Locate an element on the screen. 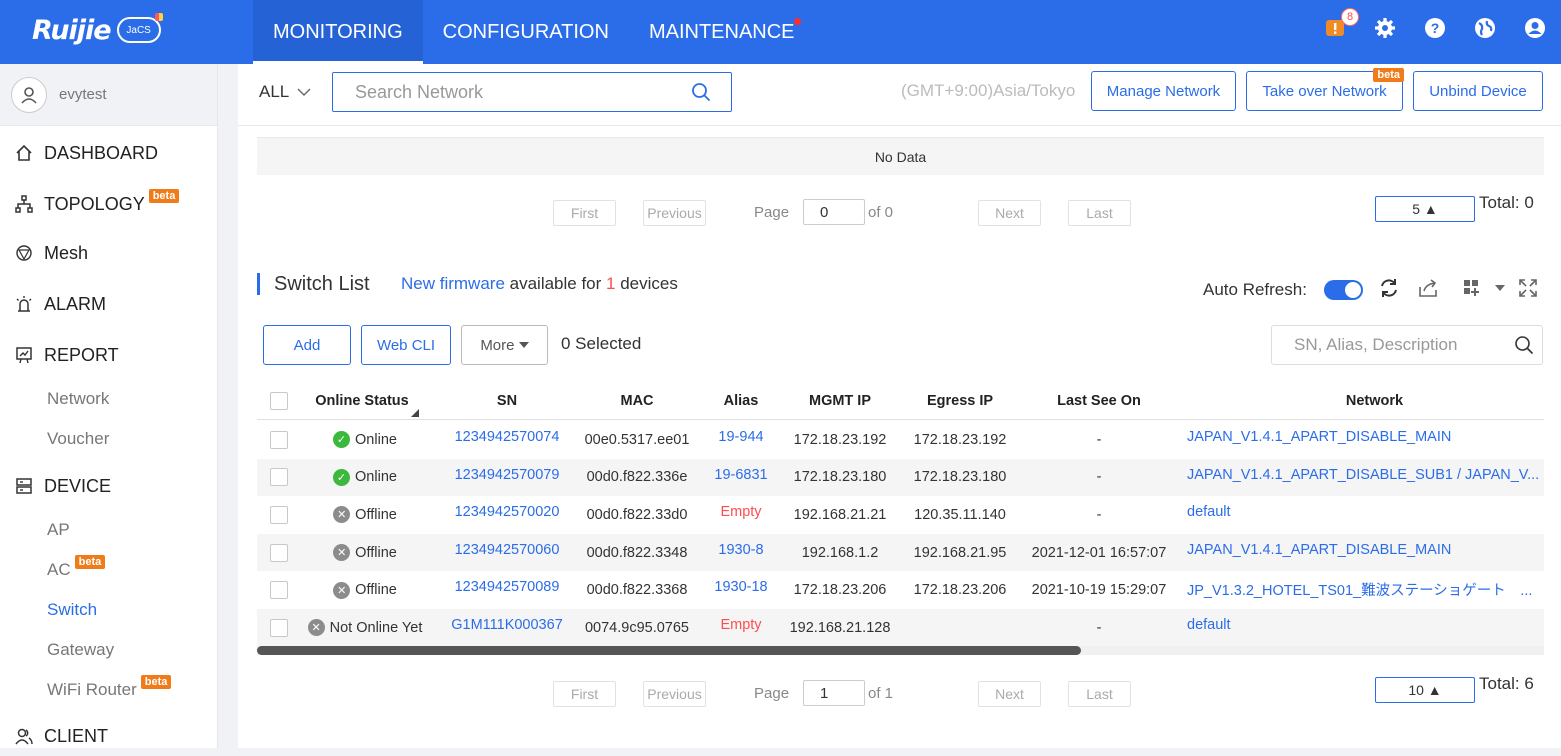  next-label: Next is located at coordinates (1009, 213).